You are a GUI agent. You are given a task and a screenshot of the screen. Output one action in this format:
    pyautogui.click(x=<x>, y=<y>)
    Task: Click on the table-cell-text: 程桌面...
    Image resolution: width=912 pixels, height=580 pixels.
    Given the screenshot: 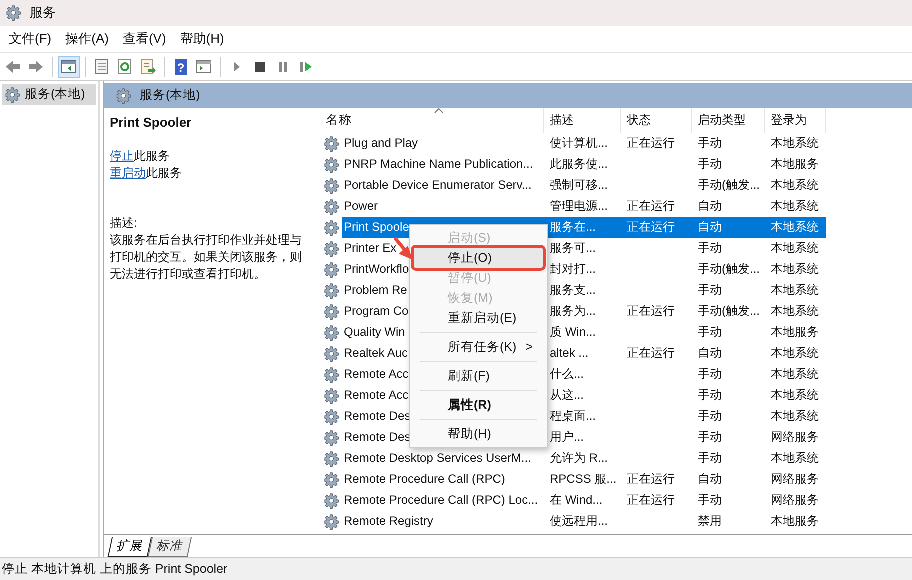 What is the action you would take?
    pyautogui.click(x=573, y=416)
    